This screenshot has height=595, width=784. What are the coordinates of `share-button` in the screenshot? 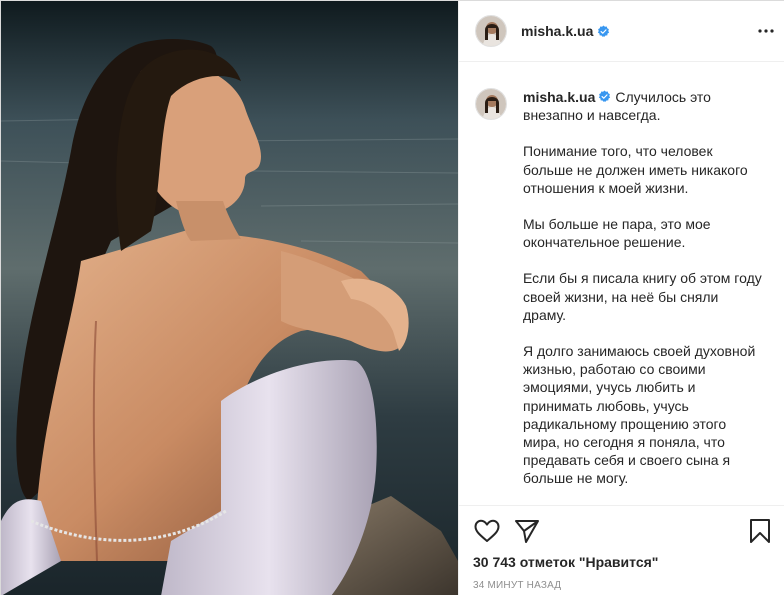 It's located at (527, 531).